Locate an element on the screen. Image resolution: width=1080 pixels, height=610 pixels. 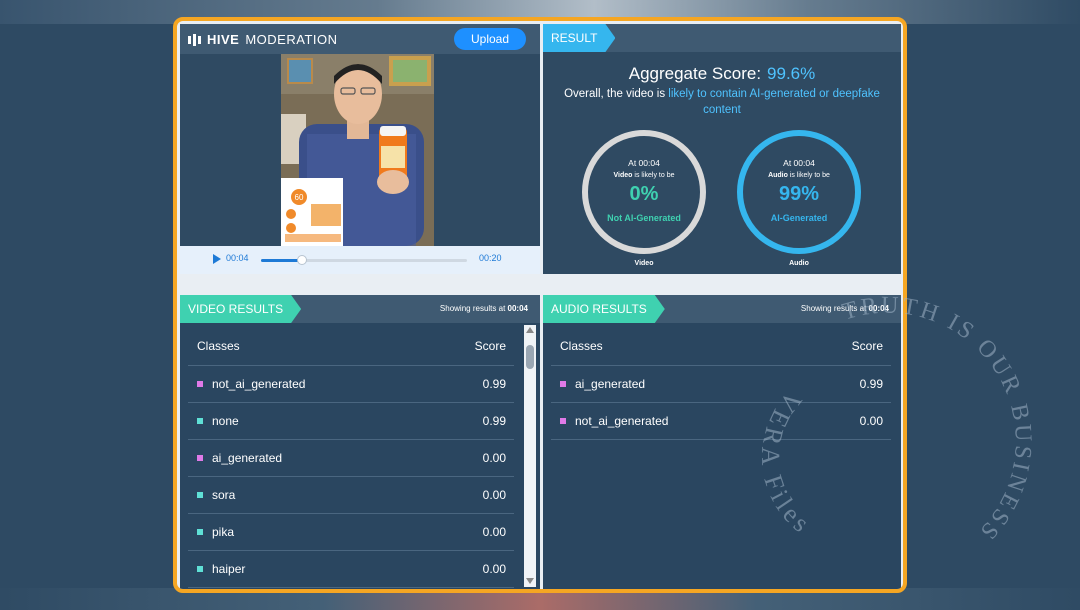
video-gauge-subject: Video is located at coordinates (623, 175).